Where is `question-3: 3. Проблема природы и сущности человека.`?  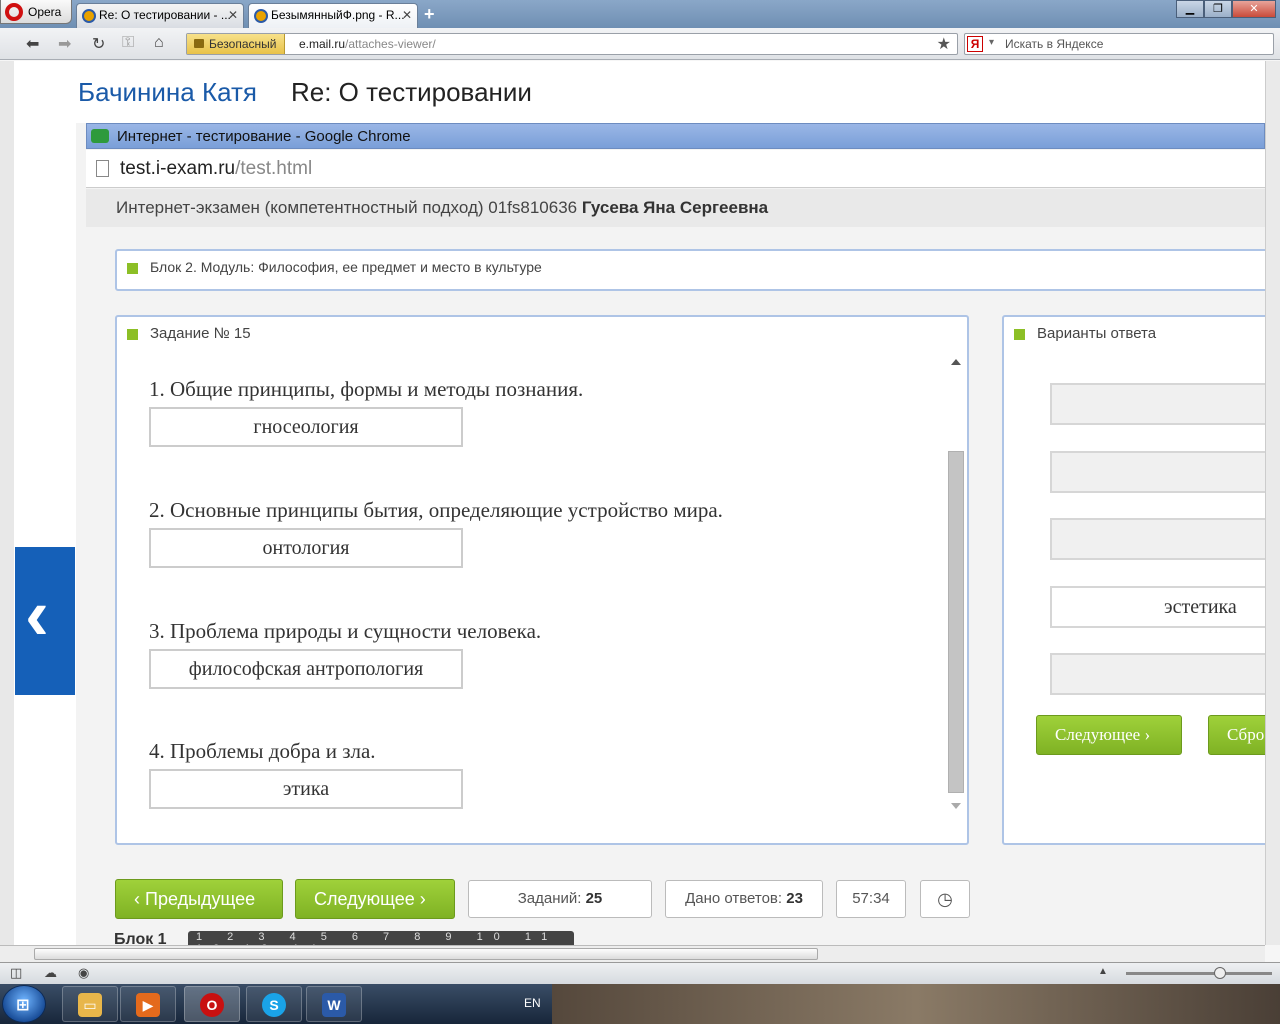 question-3: 3. Проблема природы и сущности человека. is located at coordinates (345, 631).